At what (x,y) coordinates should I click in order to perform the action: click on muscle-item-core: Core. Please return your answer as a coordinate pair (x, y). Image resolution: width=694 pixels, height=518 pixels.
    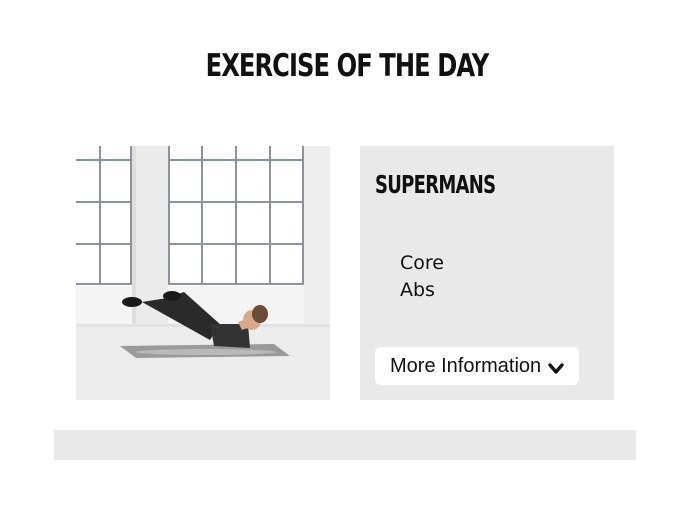
    Looking at the image, I should click on (422, 263).